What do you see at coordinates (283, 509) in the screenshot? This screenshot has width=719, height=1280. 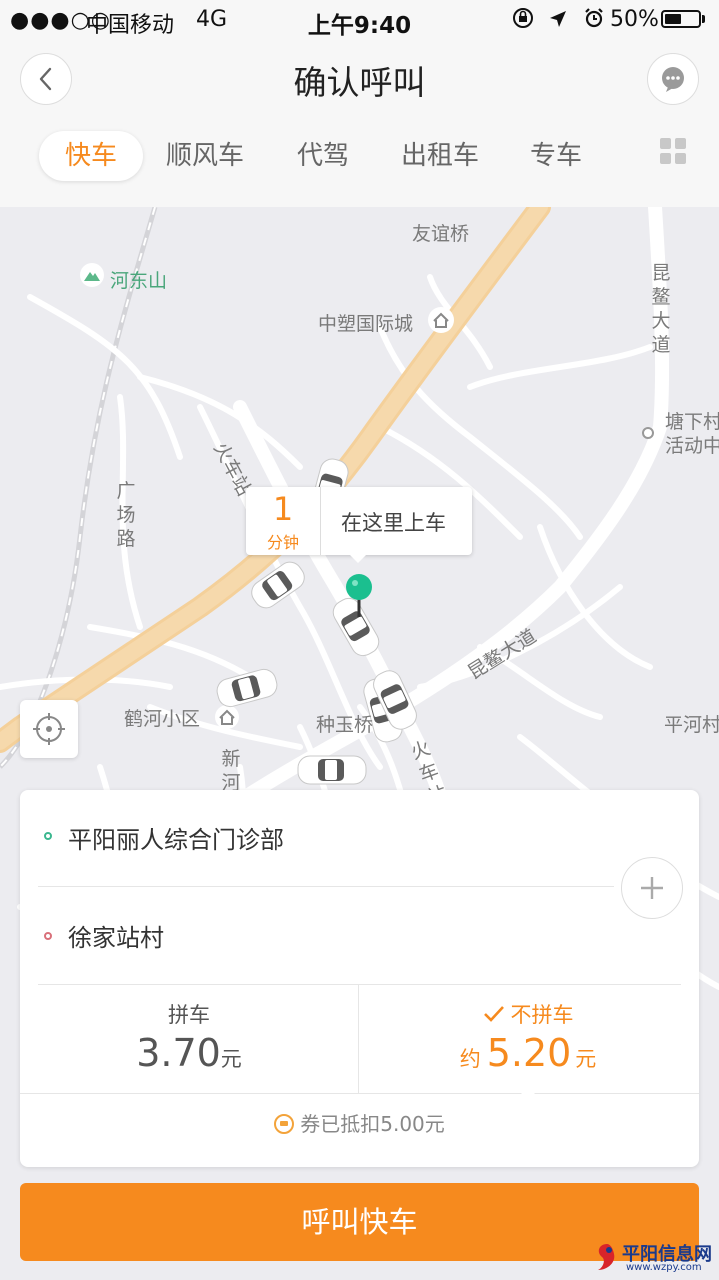 I see `eta-number: 1` at bounding box center [283, 509].